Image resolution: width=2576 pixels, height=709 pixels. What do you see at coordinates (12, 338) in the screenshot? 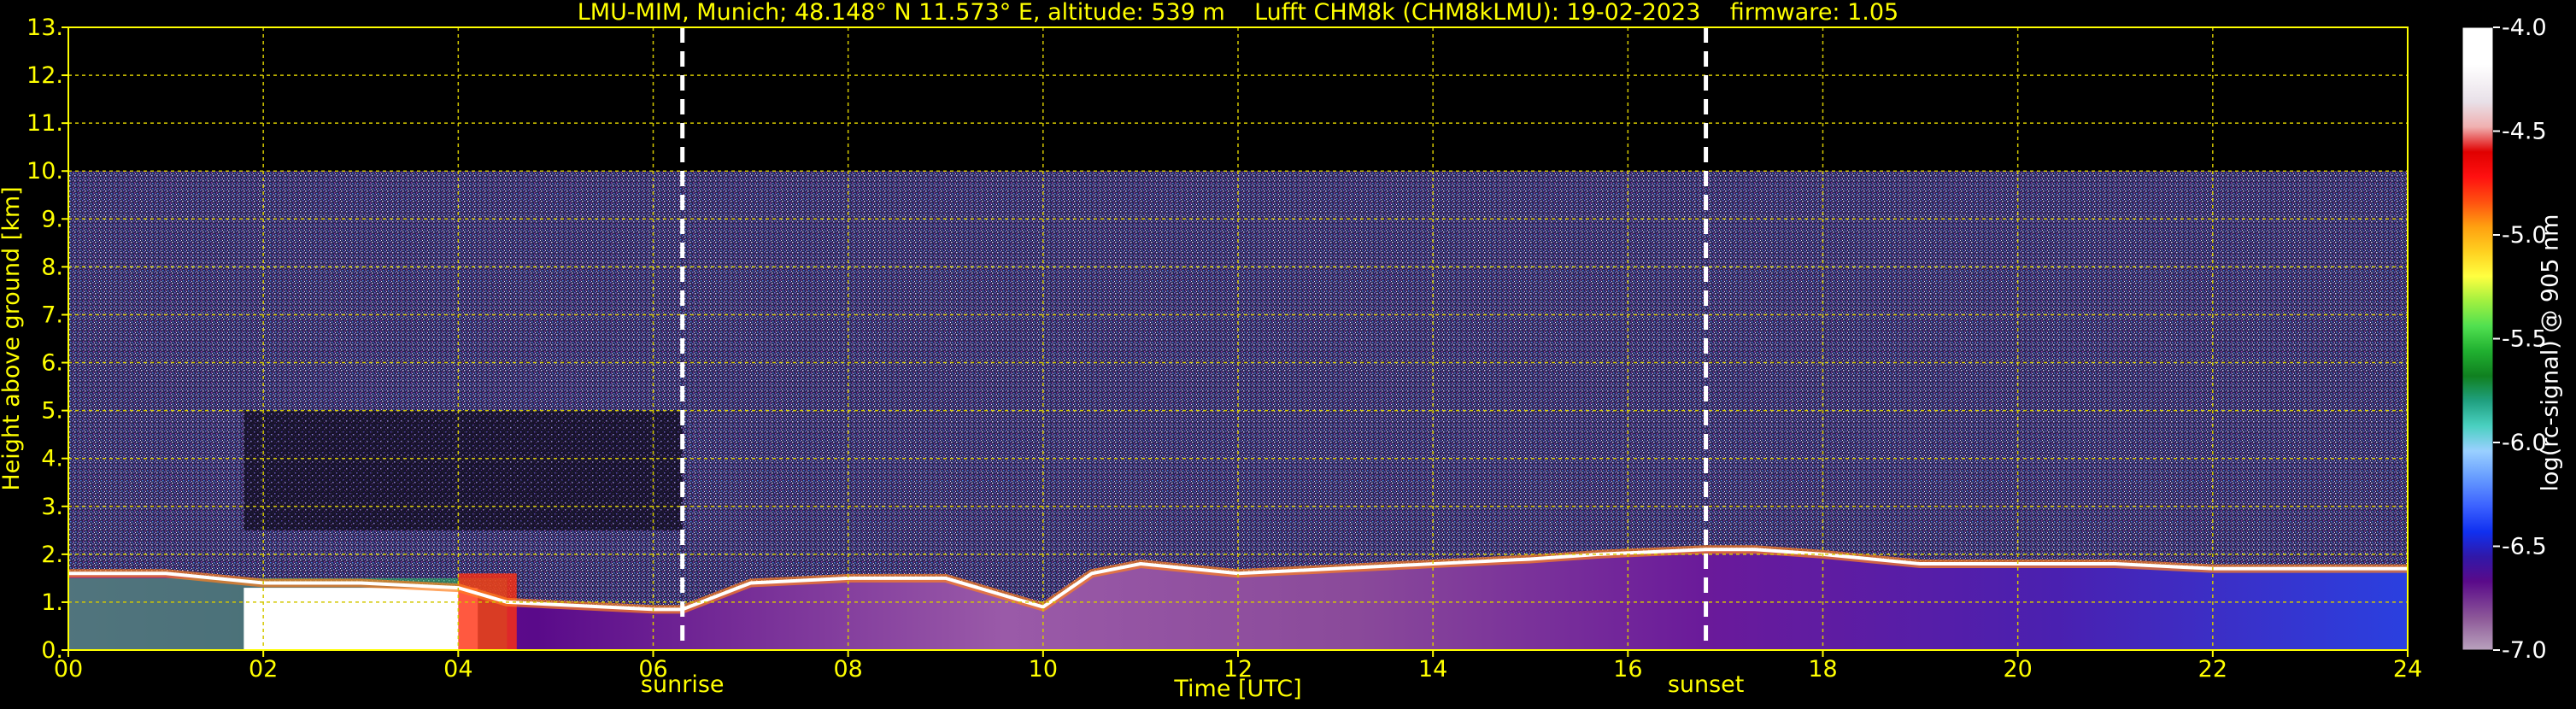
I see `y-axis-label: Height above ground [km]` at bounding box center [12, 338].